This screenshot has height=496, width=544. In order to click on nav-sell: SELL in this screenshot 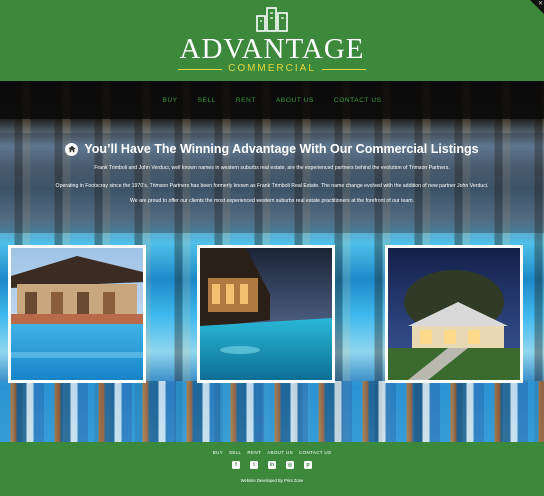, I will do `click(207, 101)`.